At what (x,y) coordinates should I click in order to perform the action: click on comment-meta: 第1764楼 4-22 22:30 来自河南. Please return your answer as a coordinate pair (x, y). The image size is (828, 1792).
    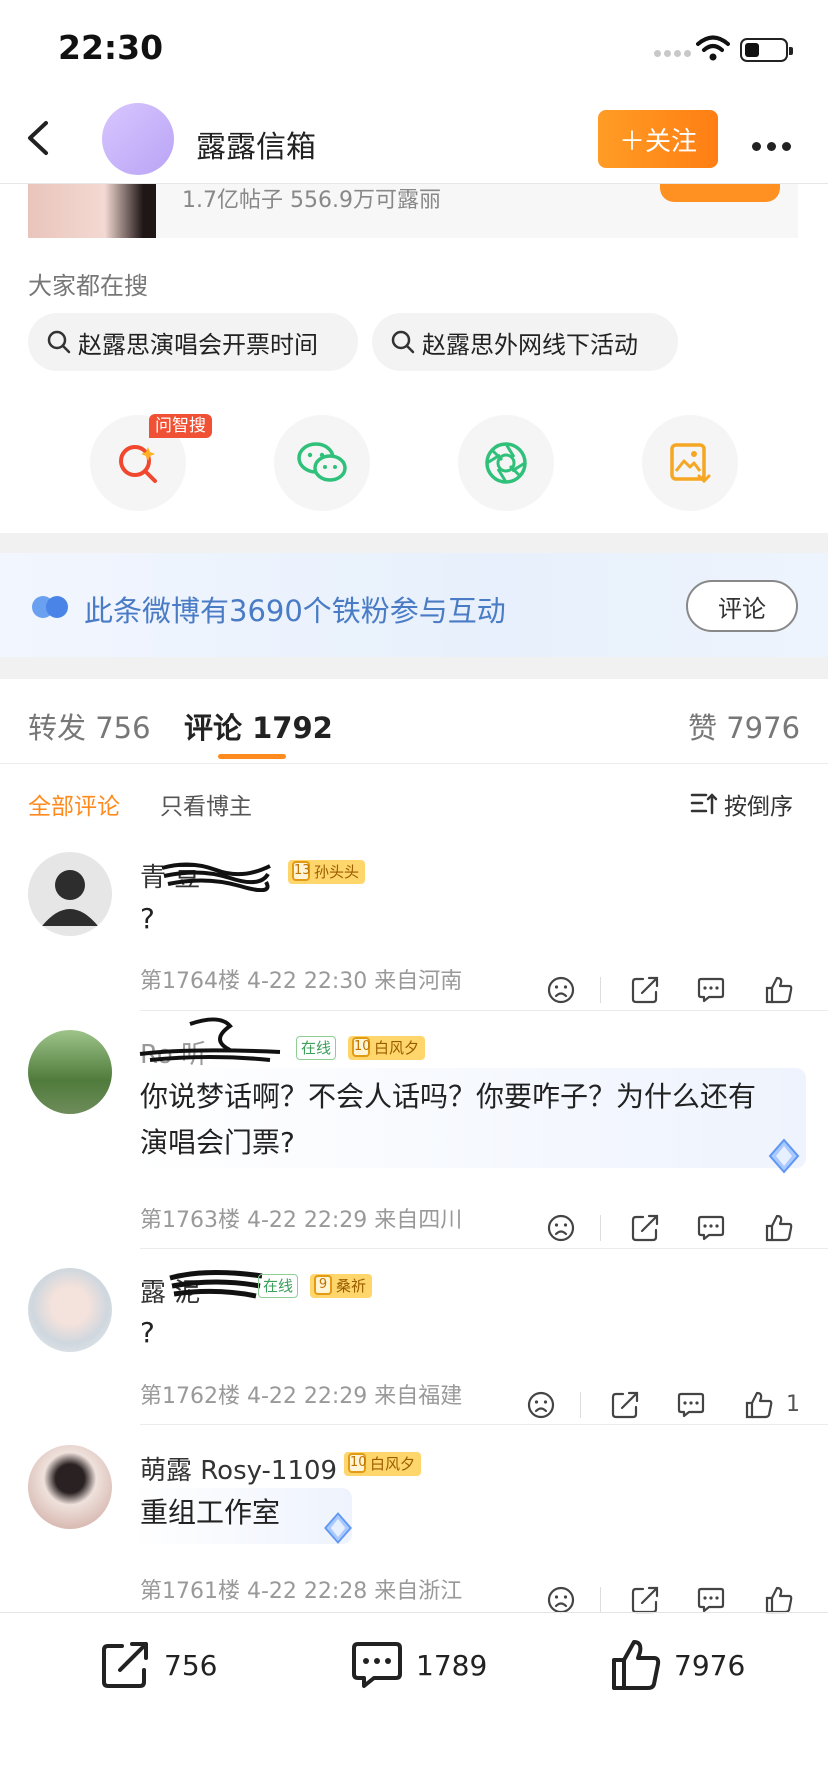
    Looking at the image, I should click on (301, 981).